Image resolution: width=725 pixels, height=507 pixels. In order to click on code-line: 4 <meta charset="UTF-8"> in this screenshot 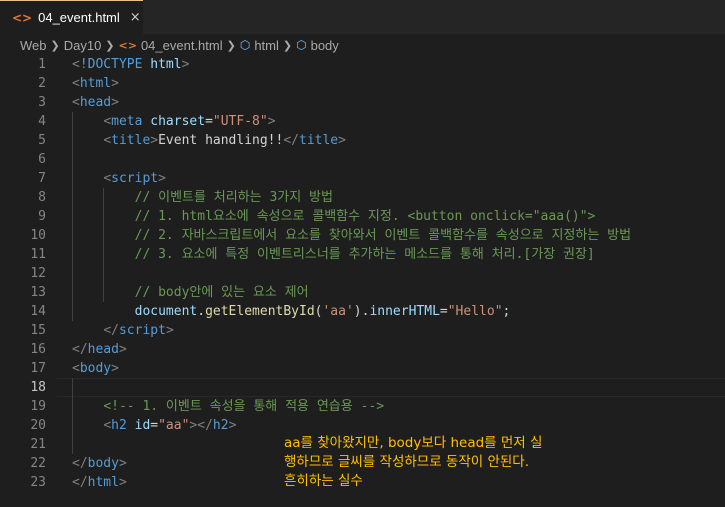, I will do `click(157, 121)`.